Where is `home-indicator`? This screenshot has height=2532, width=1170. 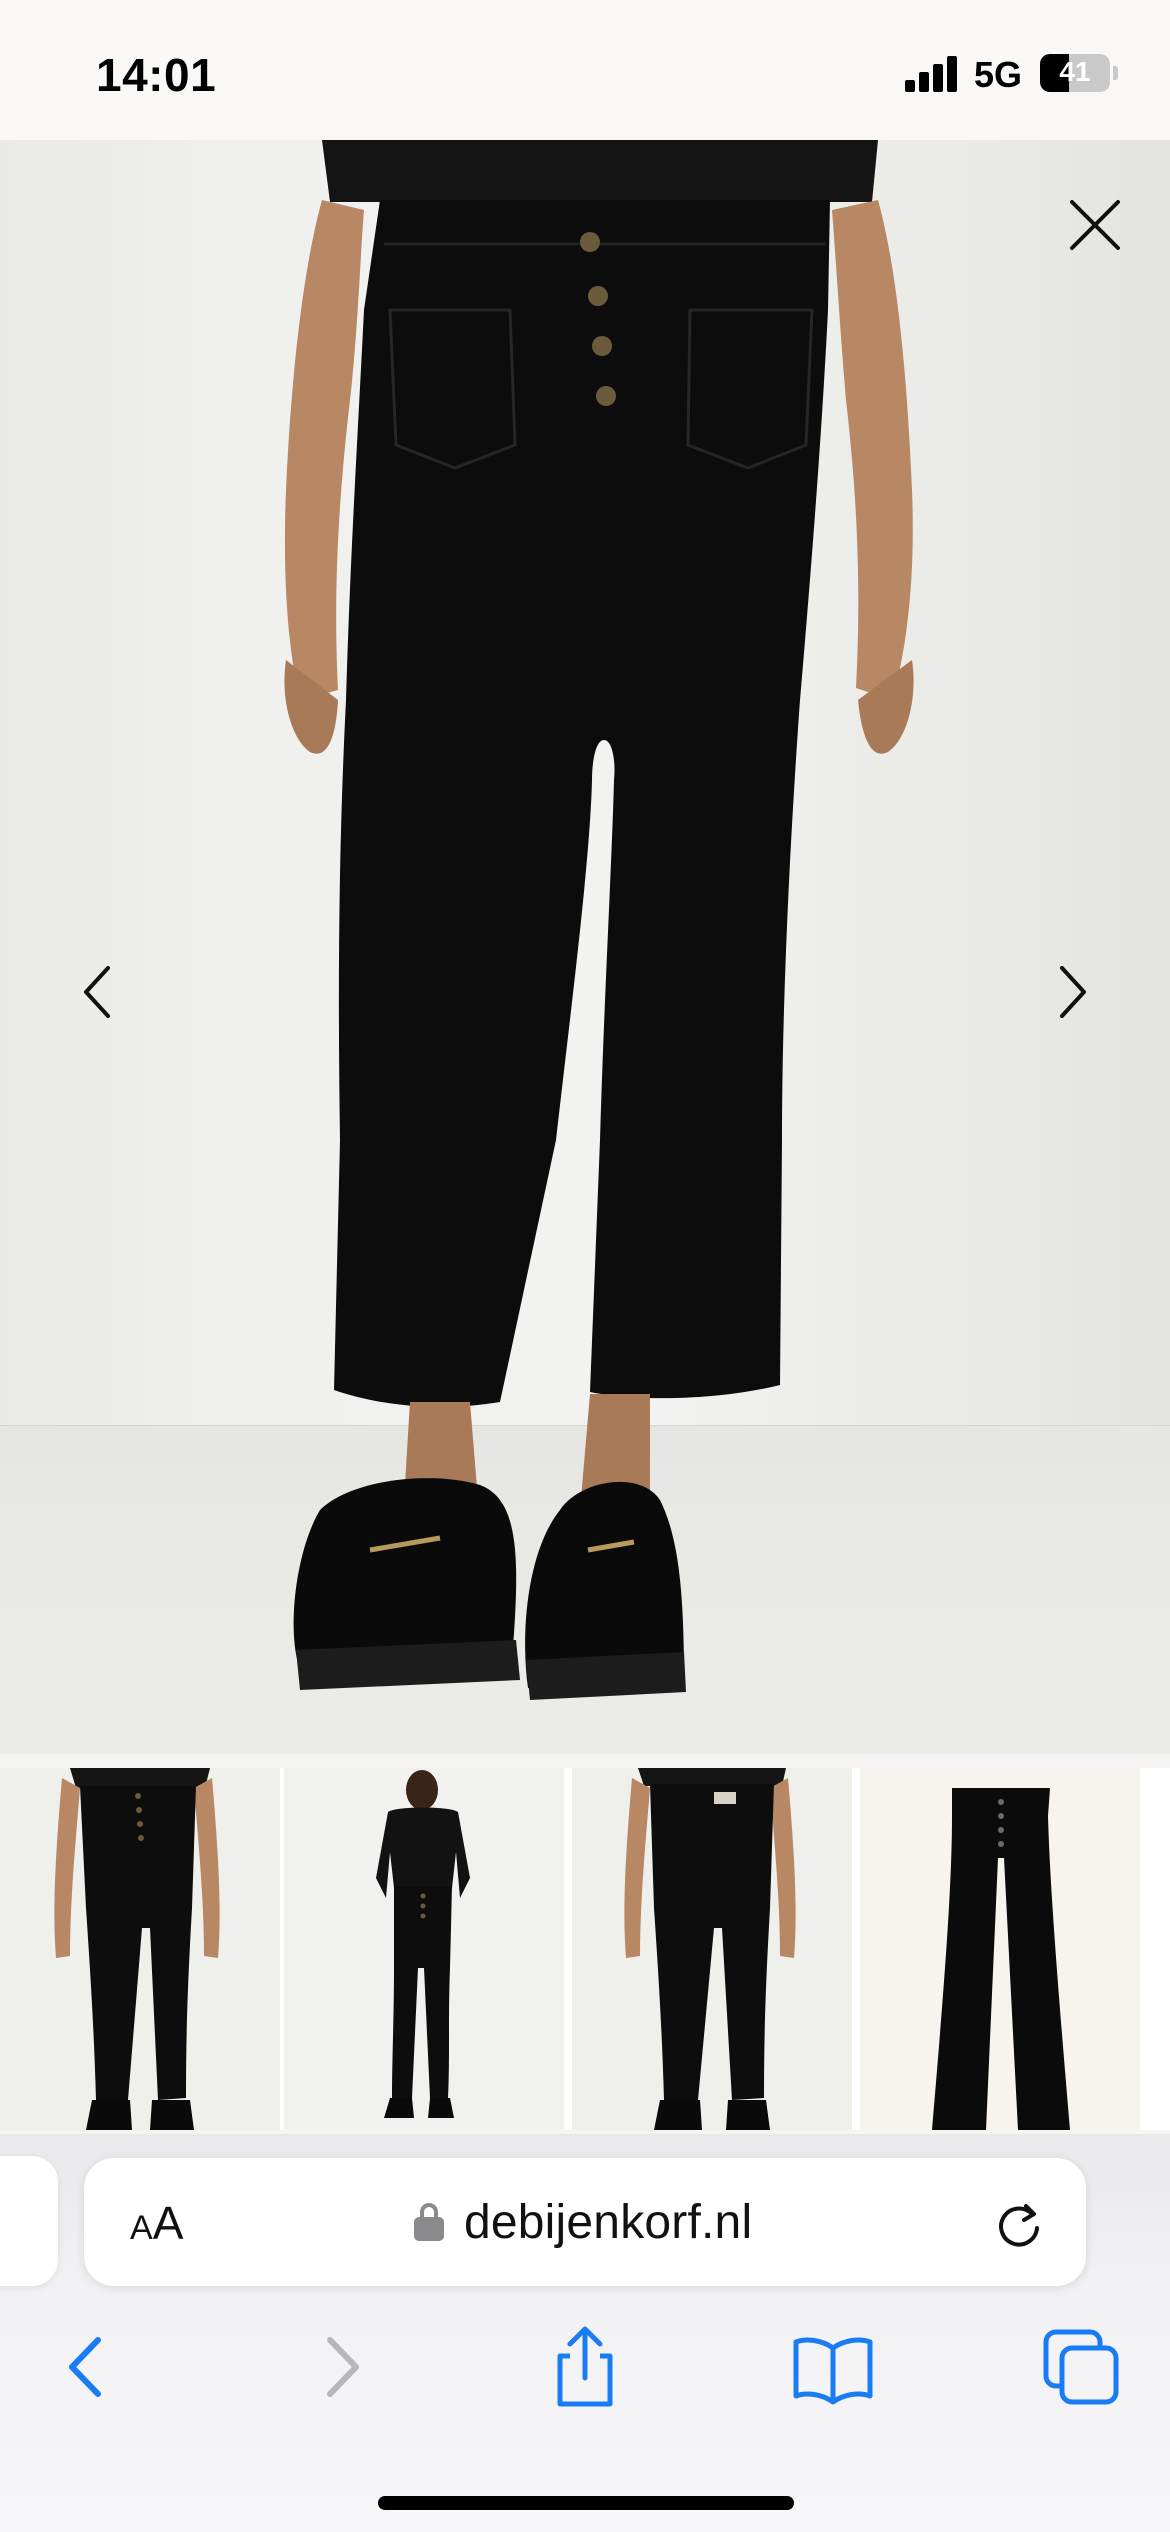 home-indicator is located at coordinates (586, 2503).